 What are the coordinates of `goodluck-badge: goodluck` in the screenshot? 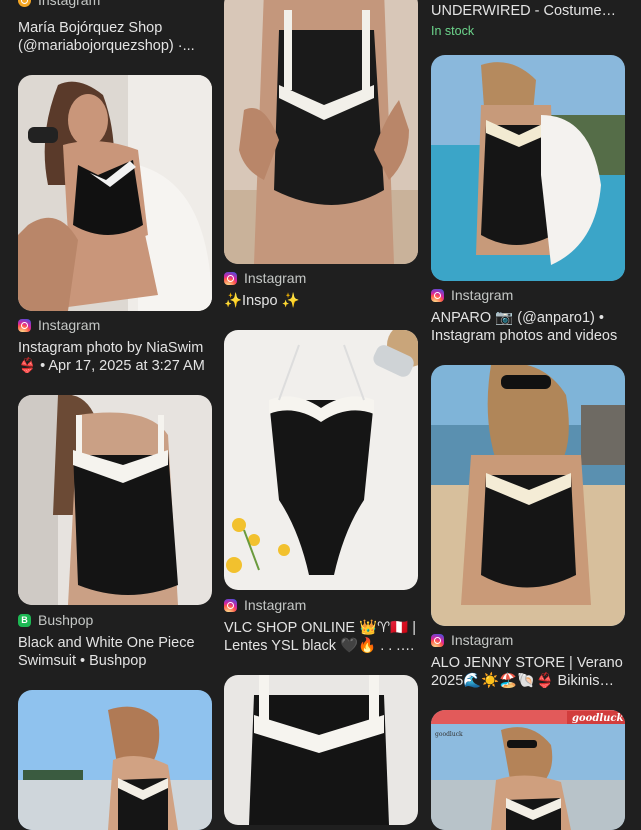 It's located at (597, 718).